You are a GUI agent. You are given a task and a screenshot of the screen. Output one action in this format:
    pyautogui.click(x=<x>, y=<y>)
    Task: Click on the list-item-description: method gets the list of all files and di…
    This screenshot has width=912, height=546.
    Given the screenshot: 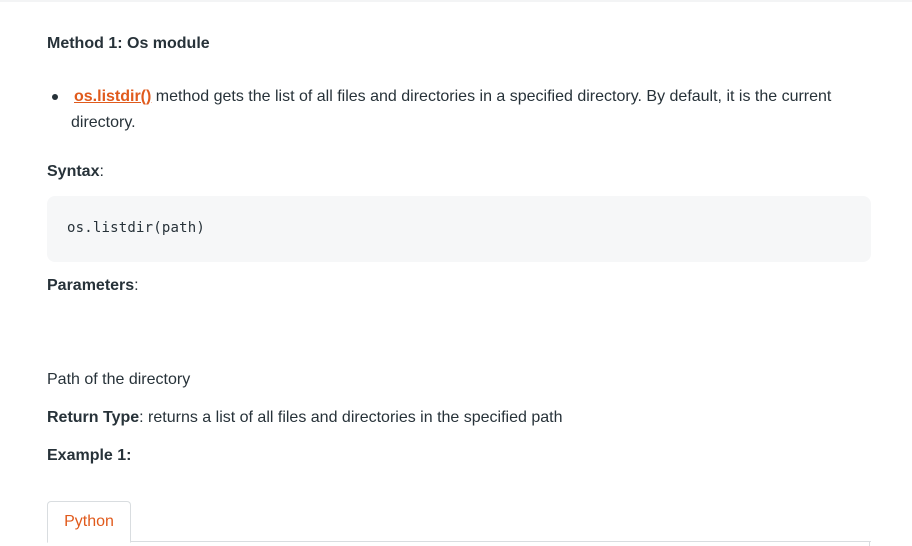 What is the action you would take?
    pyautogui.click(x=451, y=109)
    